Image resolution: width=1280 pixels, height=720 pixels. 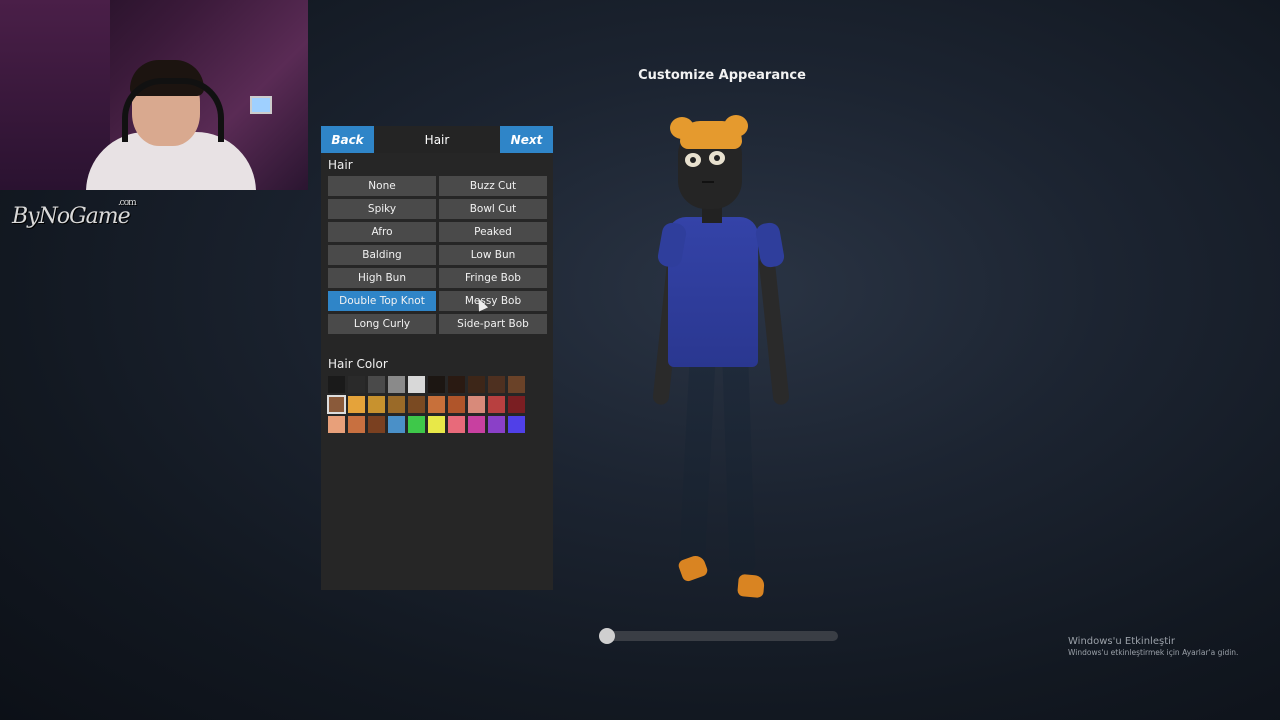 I want to click on next-button: Next, so click(x=526, y=139).